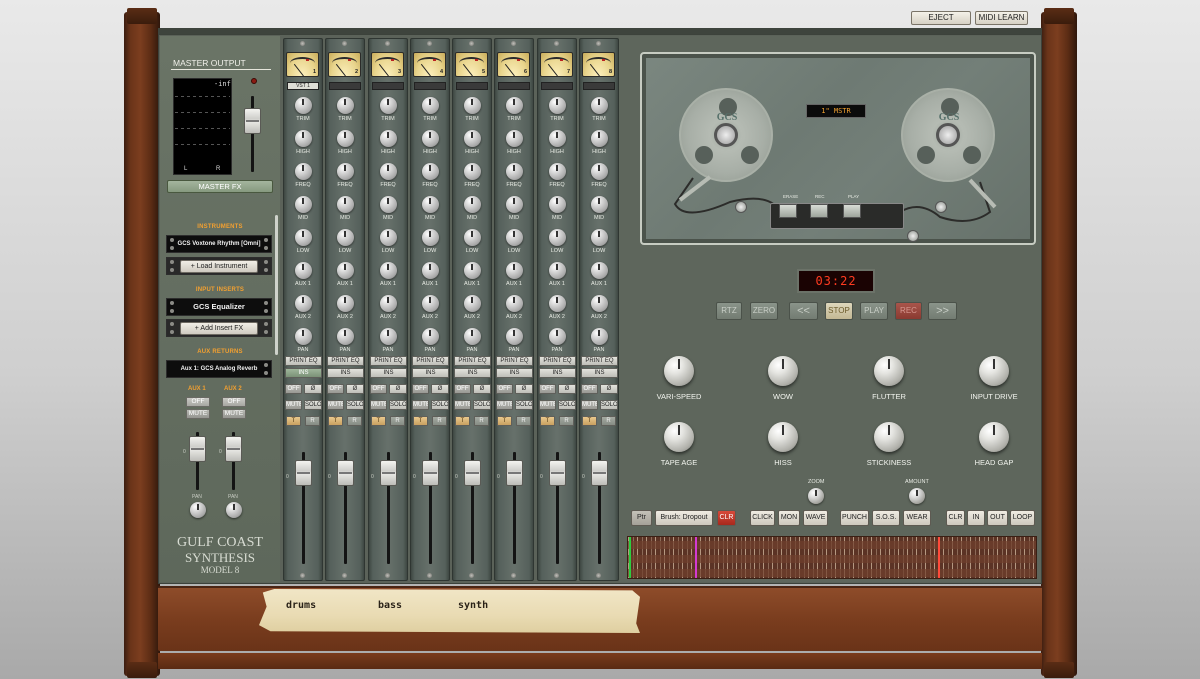 The height and width of the screenshot is (679, 1200). What do you see at coordinates (473, 605) in the screenshot?
I see `track-name-3: synth` at bounding box center [473, 605].